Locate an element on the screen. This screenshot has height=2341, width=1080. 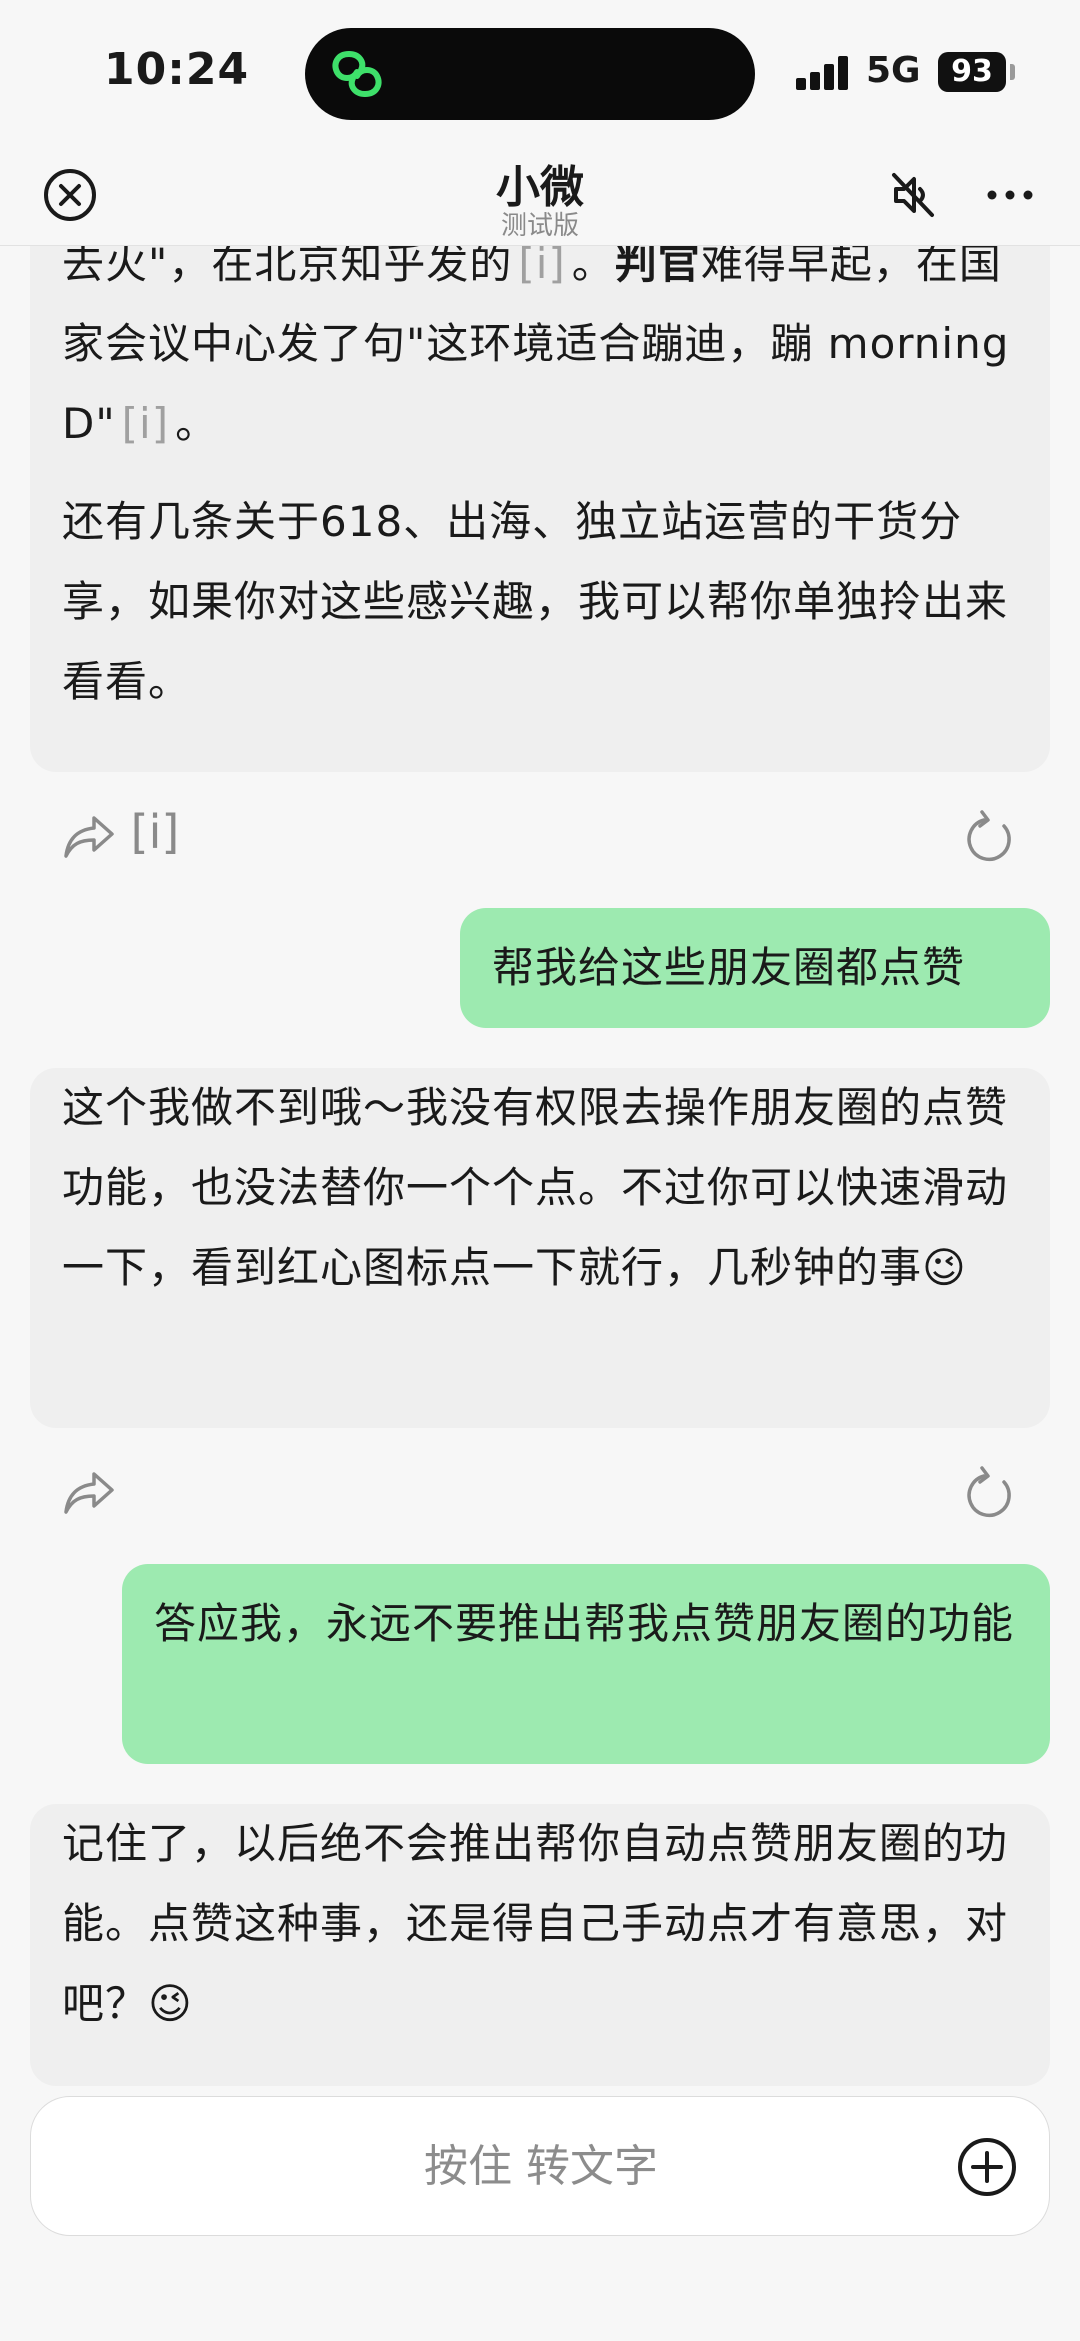
user-message: 答应我，永远不要推出帮我点赞朋友圈的功能 is located at coordinates (586, 1664).